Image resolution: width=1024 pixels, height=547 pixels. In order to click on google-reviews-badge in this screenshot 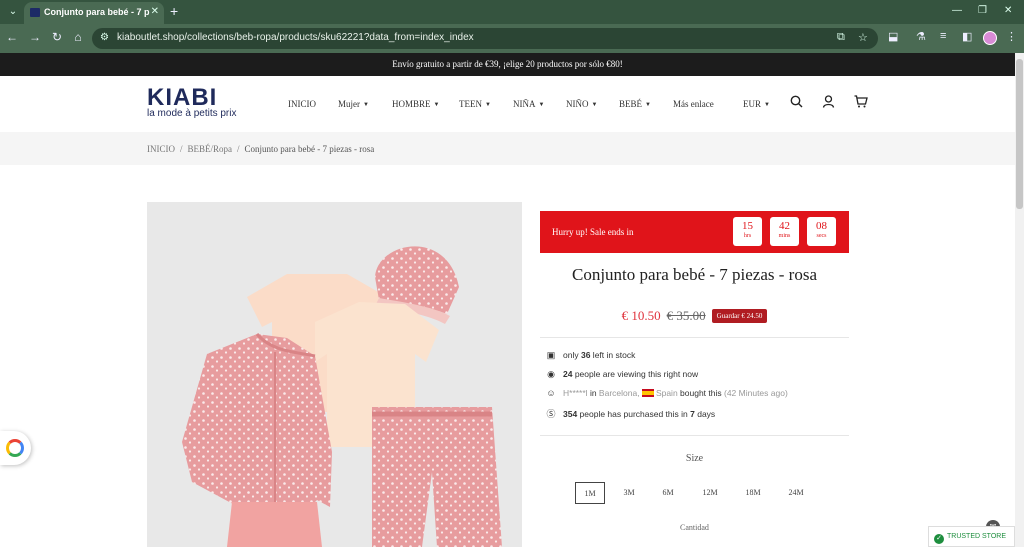, I will do `click(15, 448)`.